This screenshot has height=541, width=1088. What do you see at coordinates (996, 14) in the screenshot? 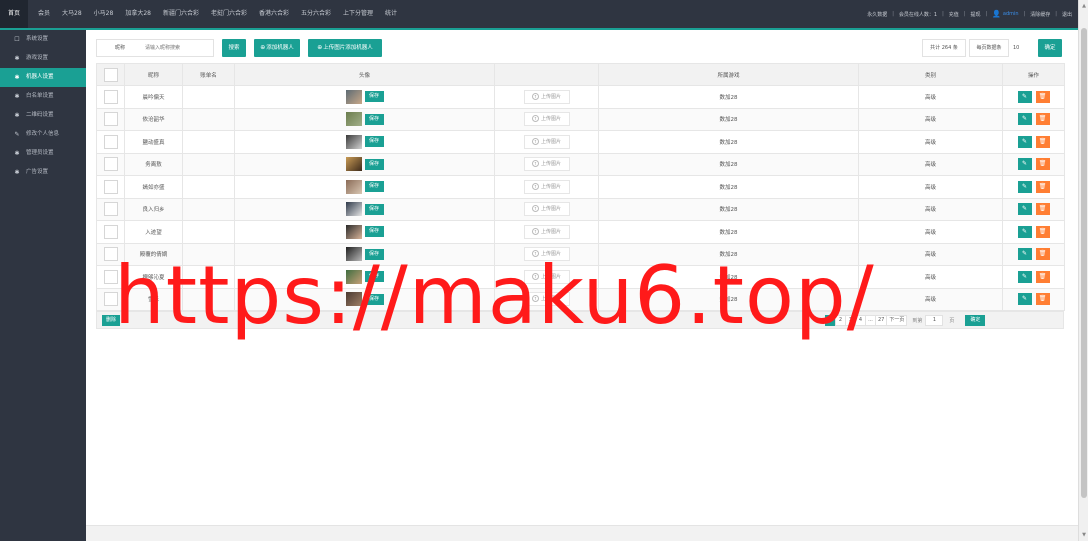
I see `user-icon: 👤` at bounding box center [996, 14].